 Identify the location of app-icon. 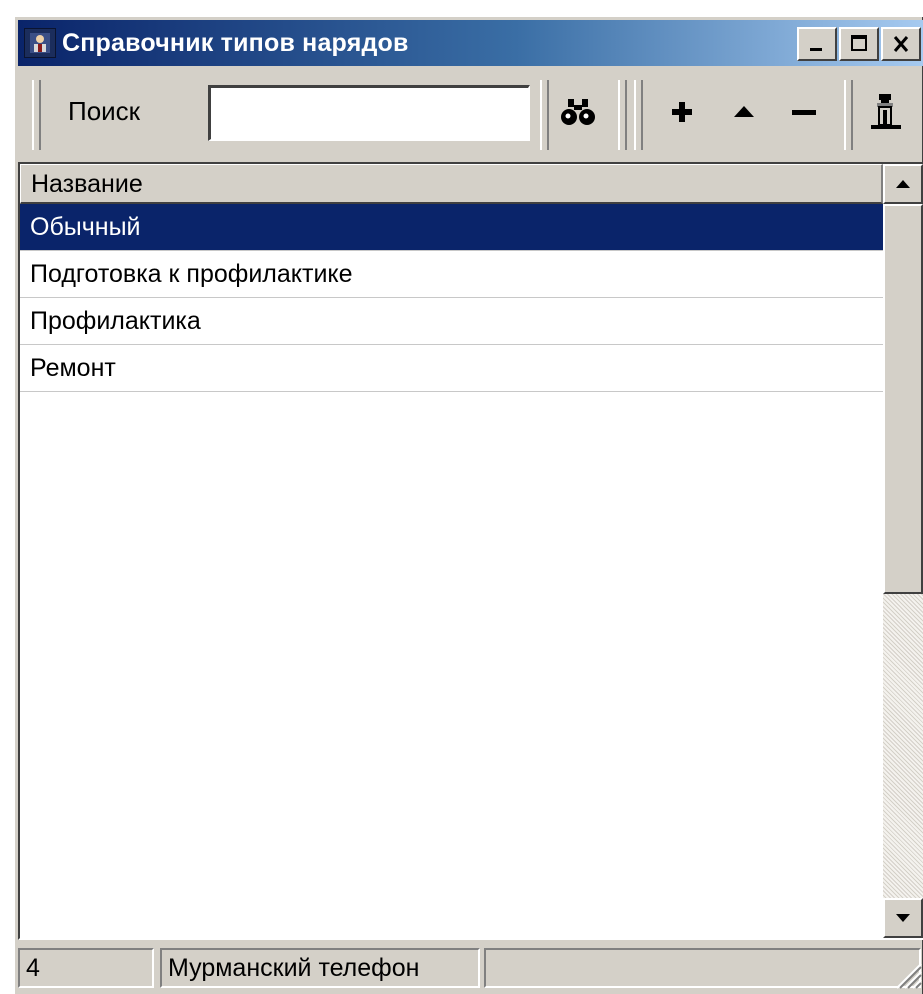
(40, 43).